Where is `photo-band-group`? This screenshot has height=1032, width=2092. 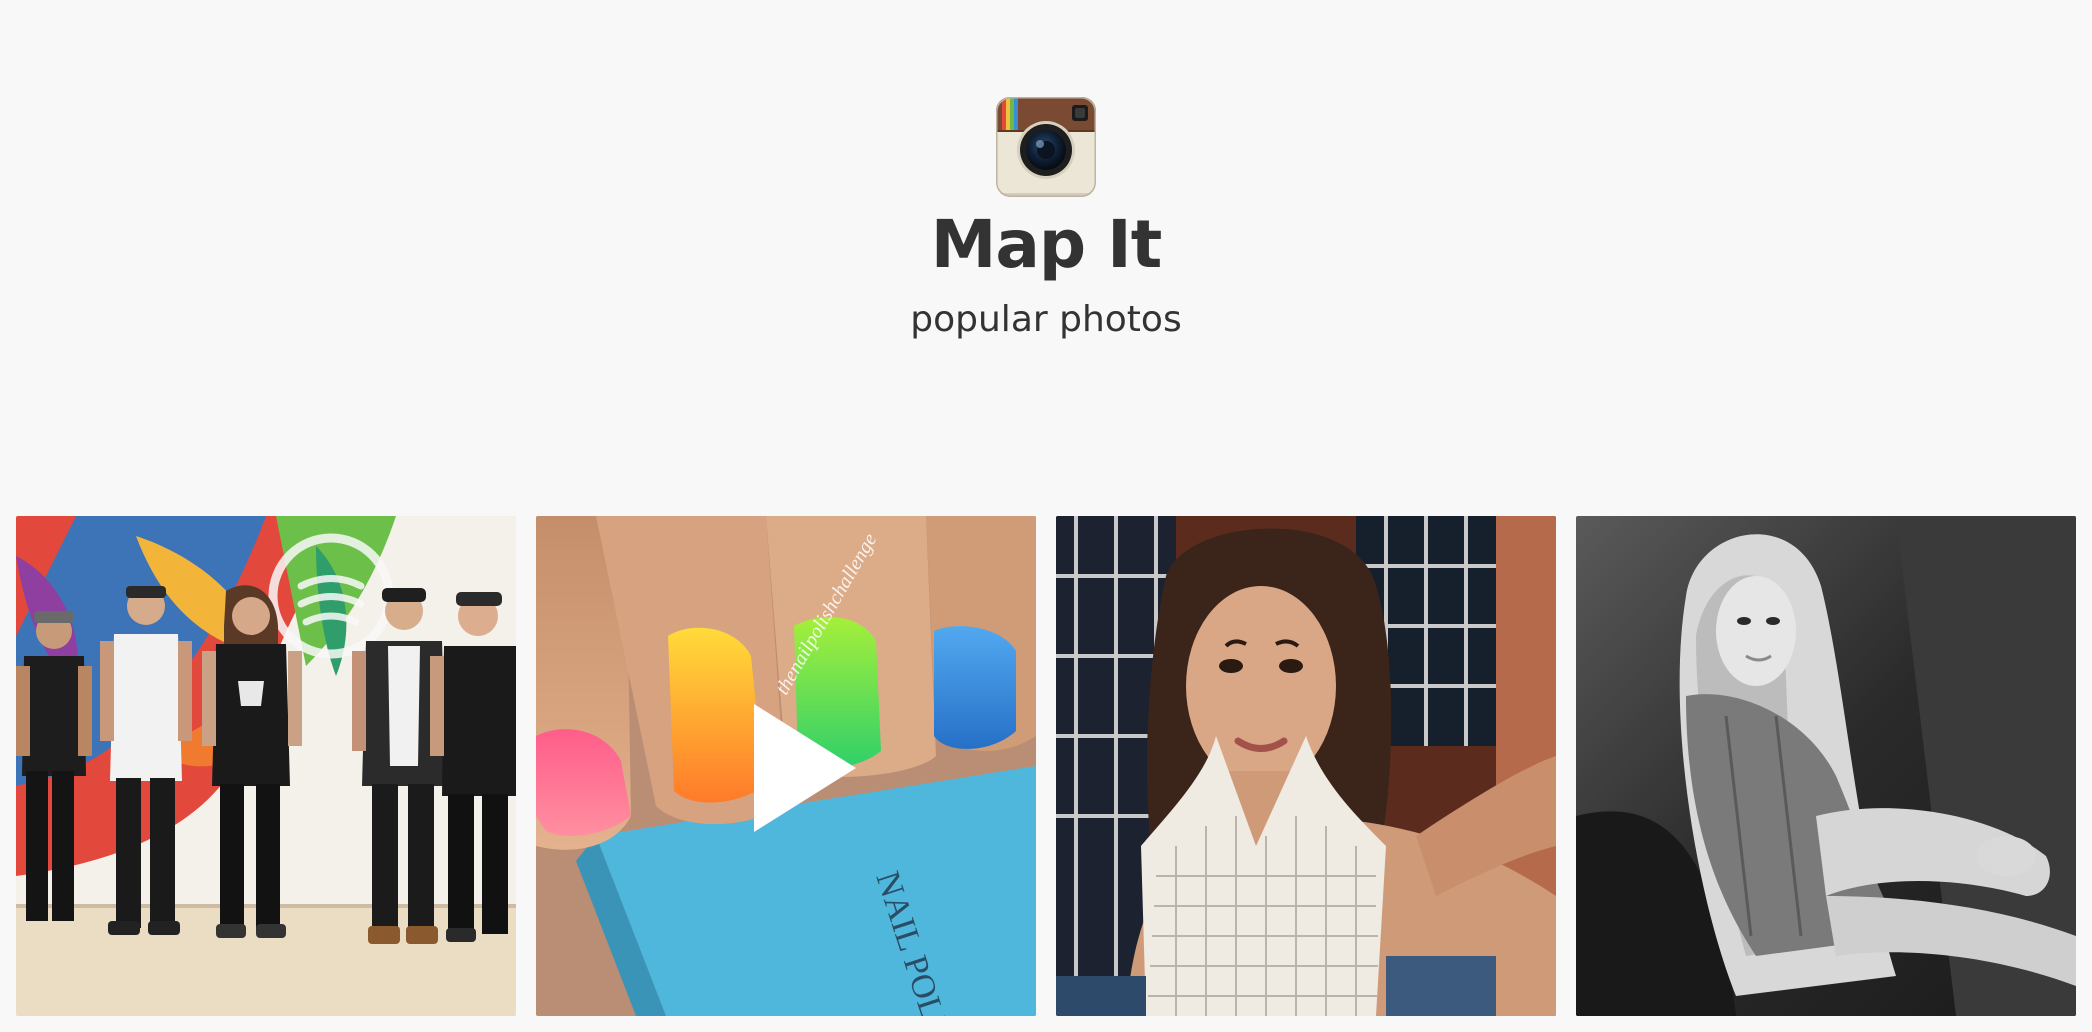
photo-band-group is located at coordinates (266, 766).